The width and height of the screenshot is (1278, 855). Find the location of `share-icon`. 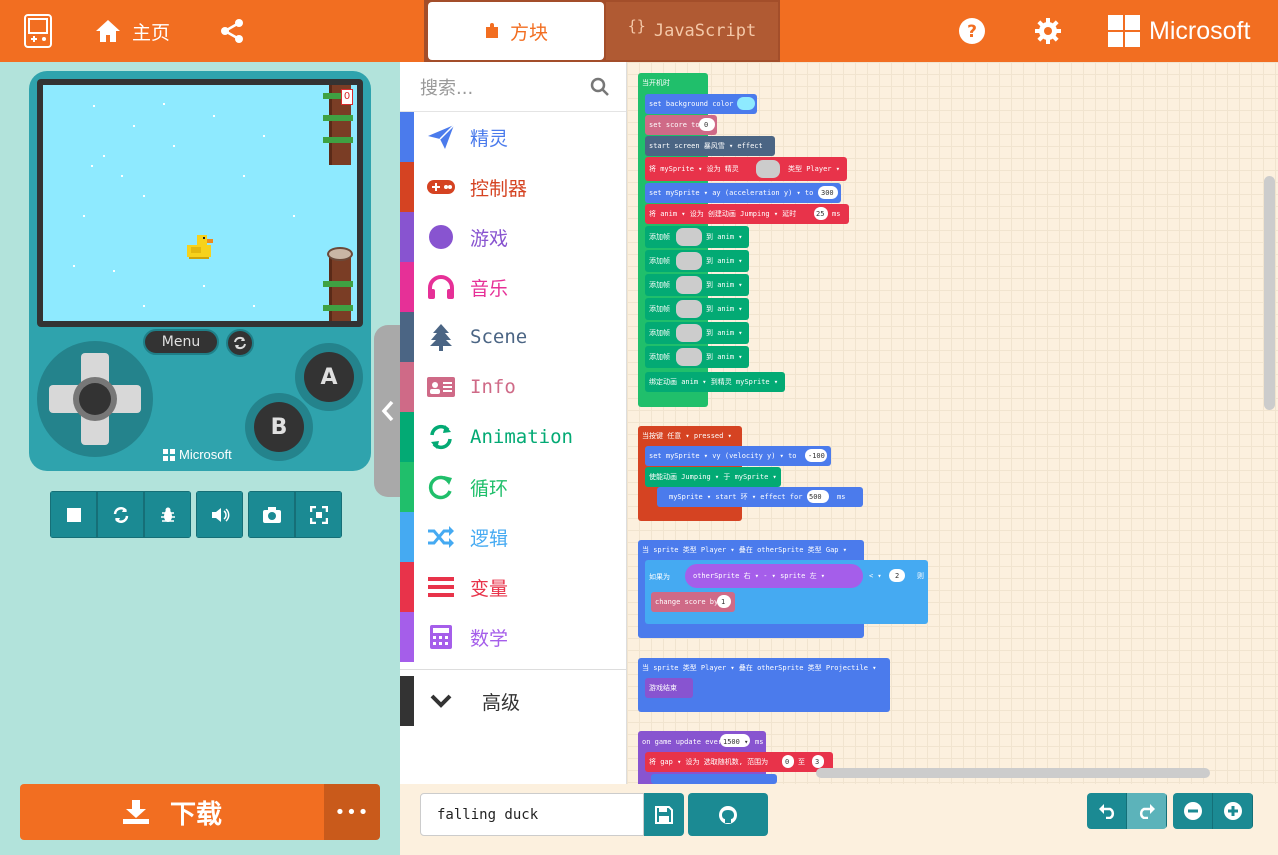

share-icon is located at coordinates (232, 31).